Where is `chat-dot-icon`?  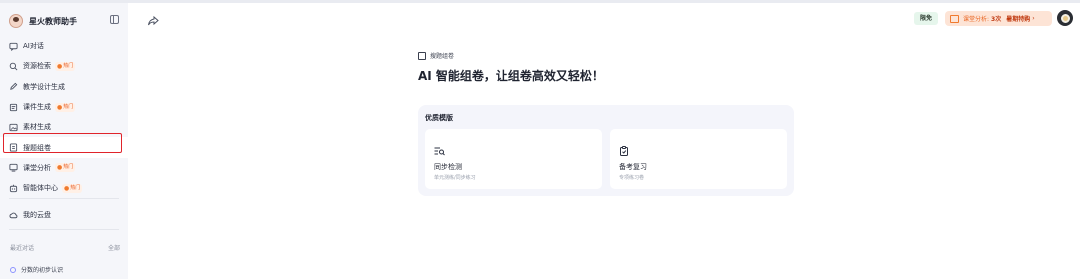 chat-dot-icon is located at coordinates (13, 269).